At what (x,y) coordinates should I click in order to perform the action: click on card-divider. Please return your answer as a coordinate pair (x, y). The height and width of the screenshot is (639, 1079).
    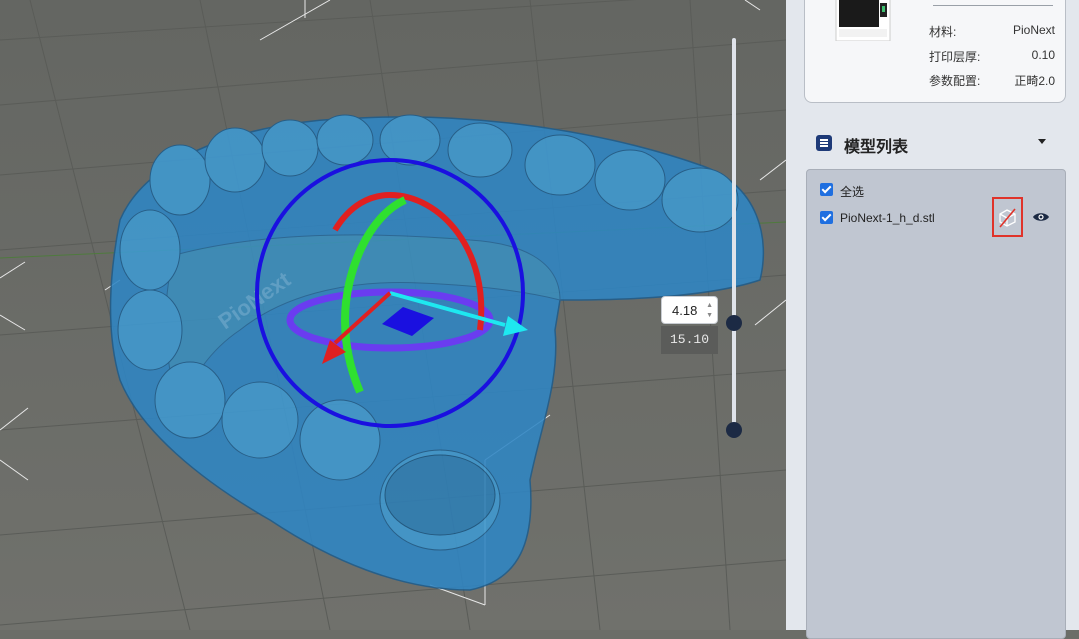
    Looking at the image, I should click on (993, 5).